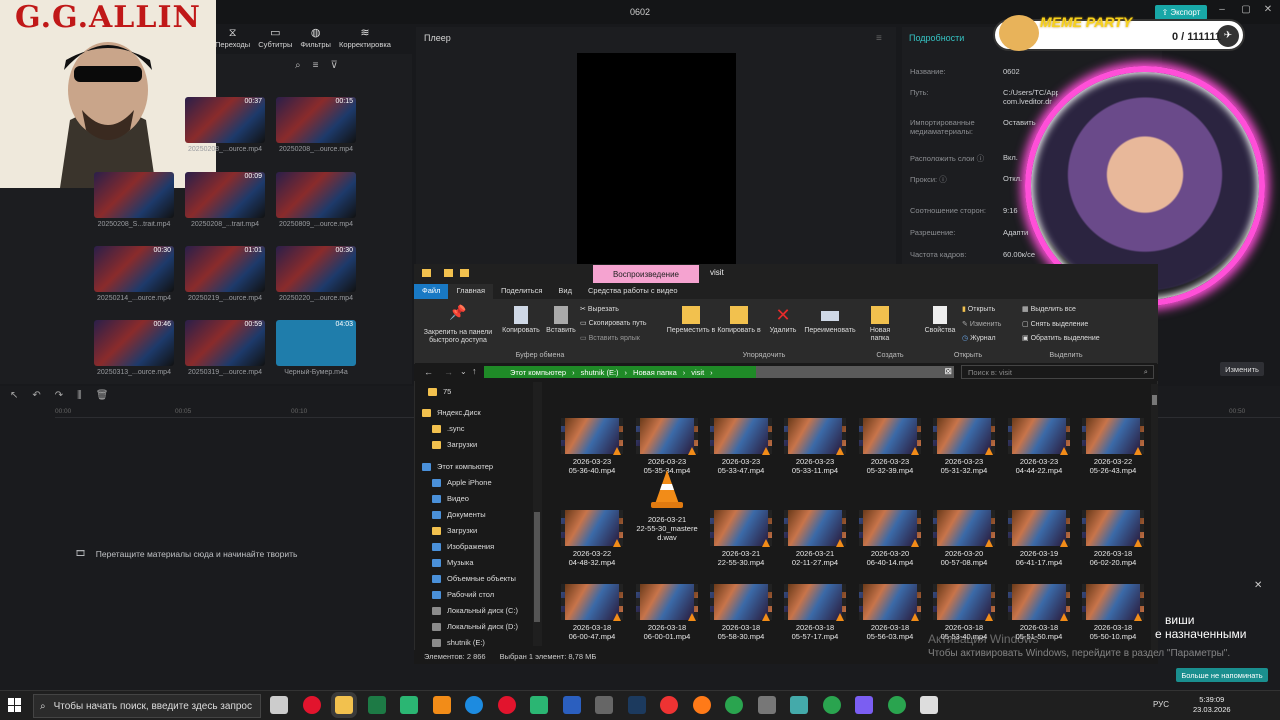  Describe the element at coordinates (79, 395) in the screenshot. I see `split-icon: ⫼` at that location.